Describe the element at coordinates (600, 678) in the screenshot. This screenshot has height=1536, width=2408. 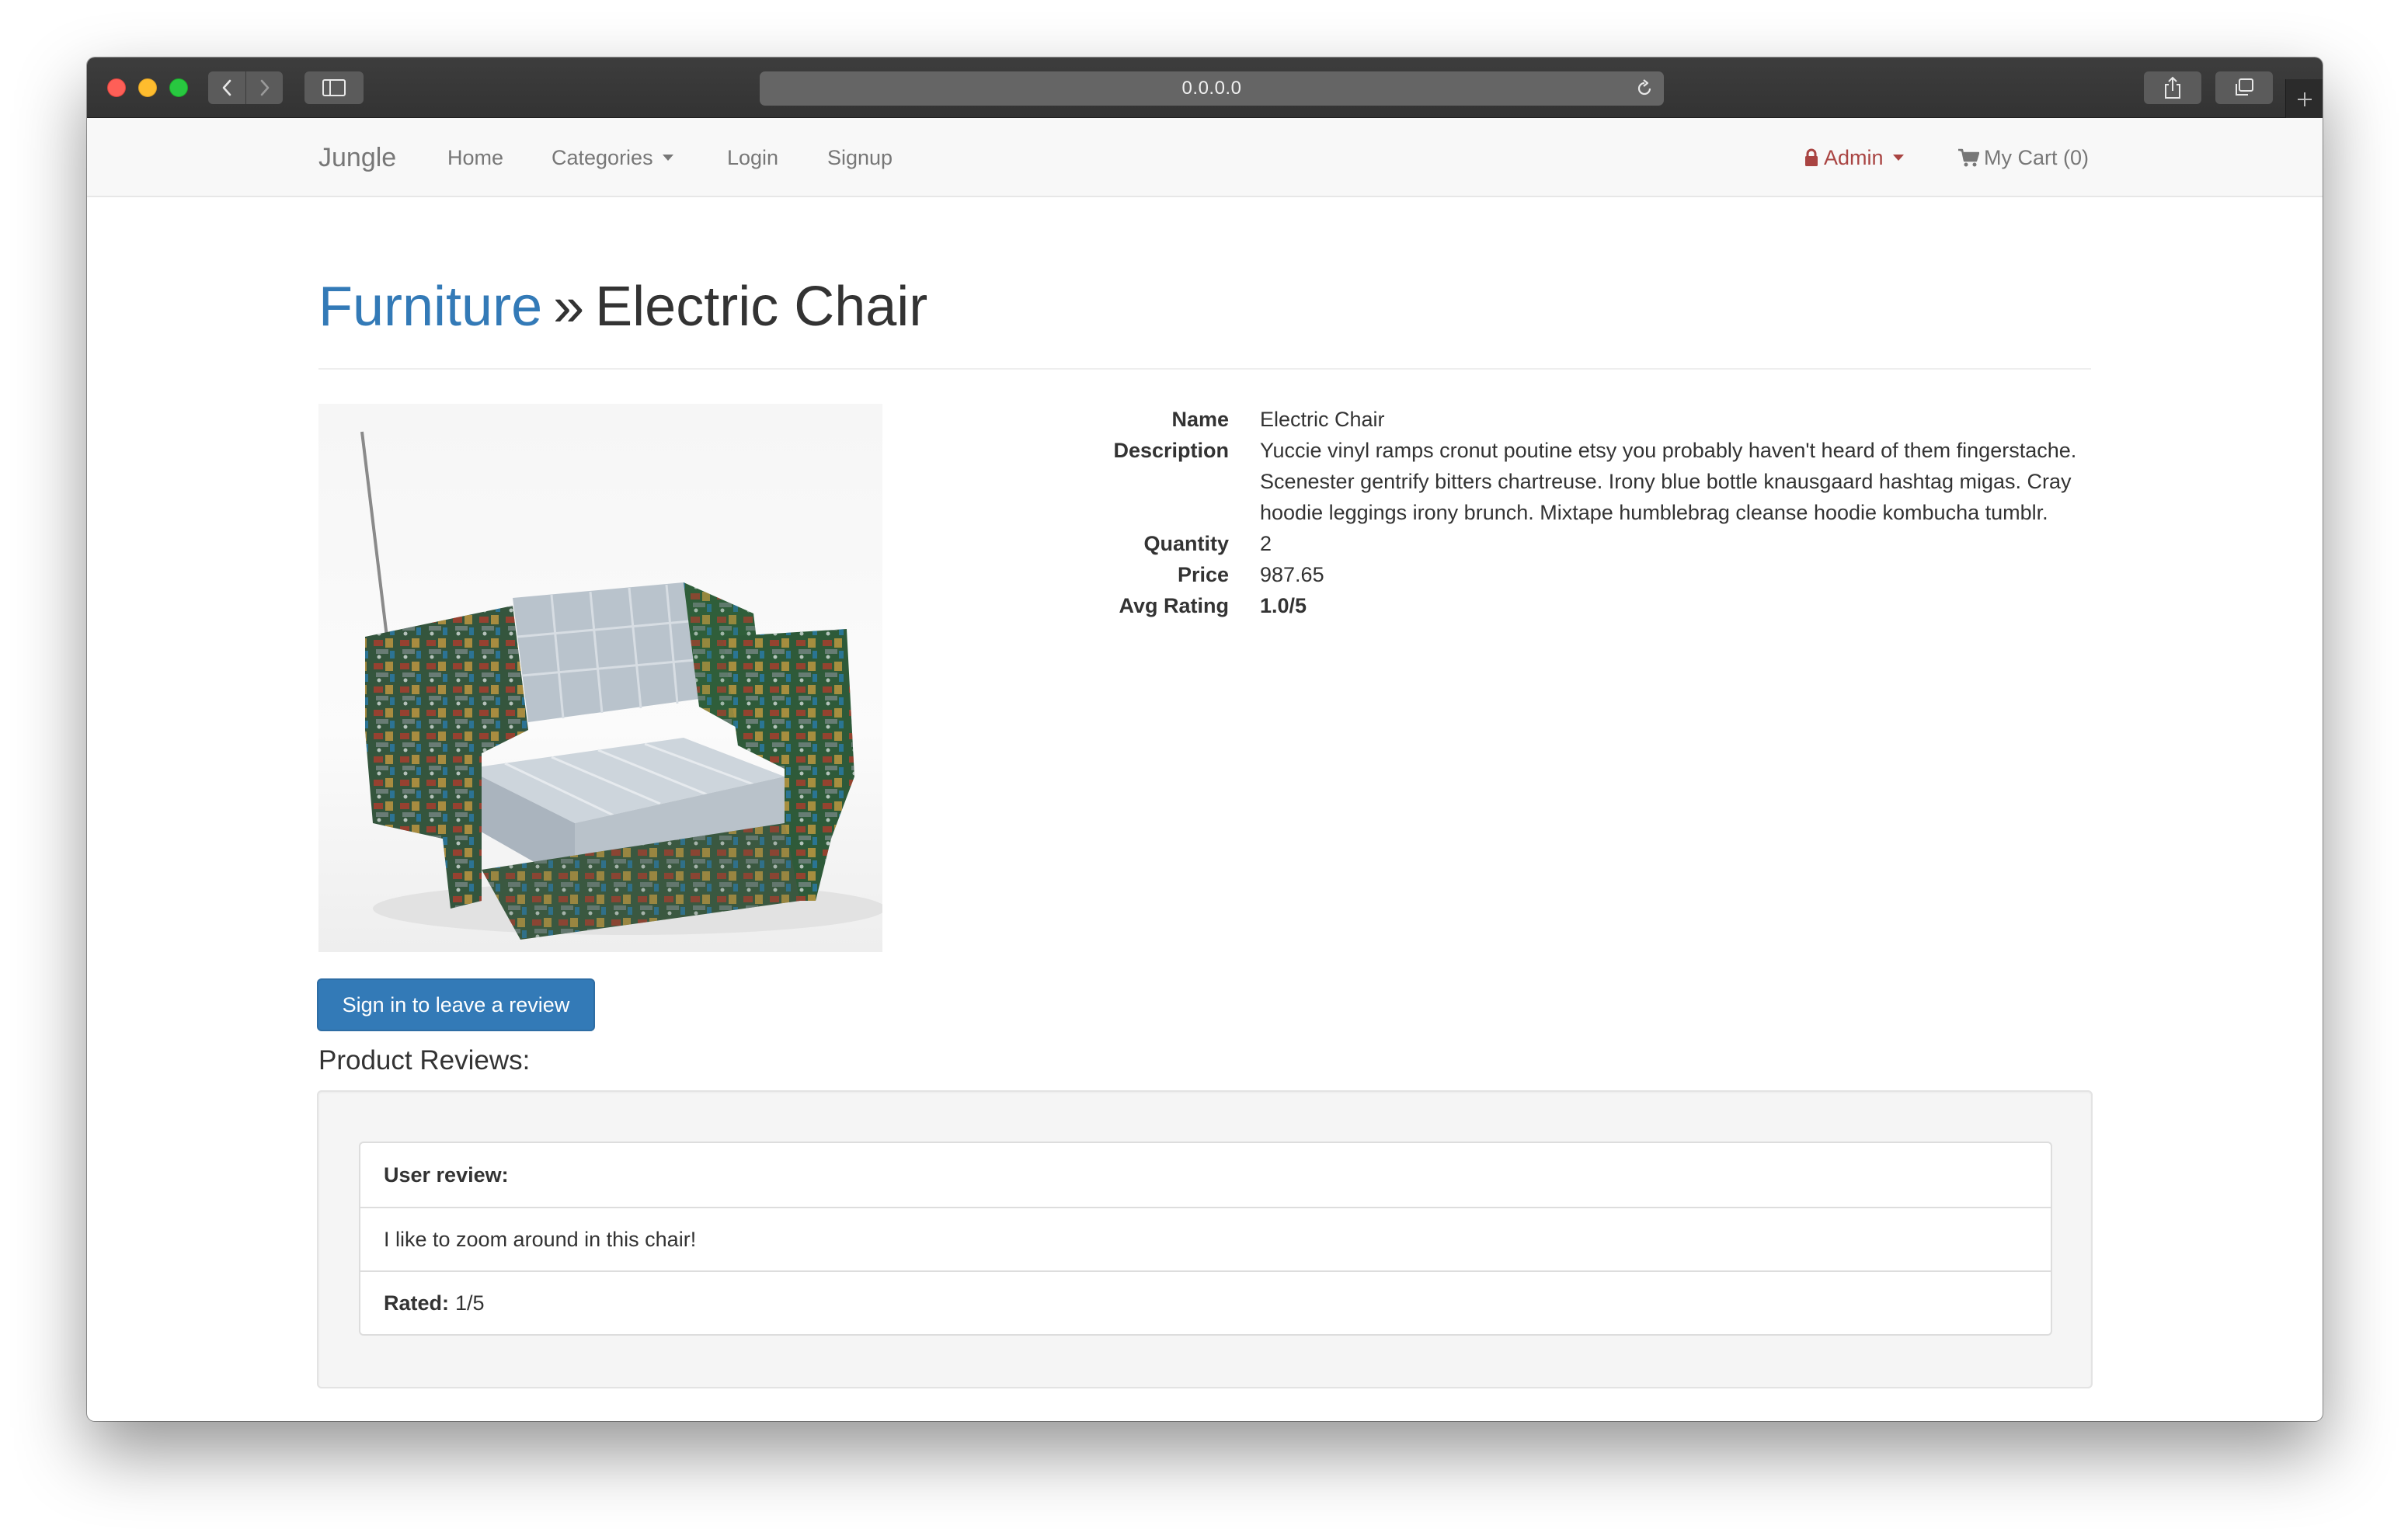
I see `product-image` at that location.